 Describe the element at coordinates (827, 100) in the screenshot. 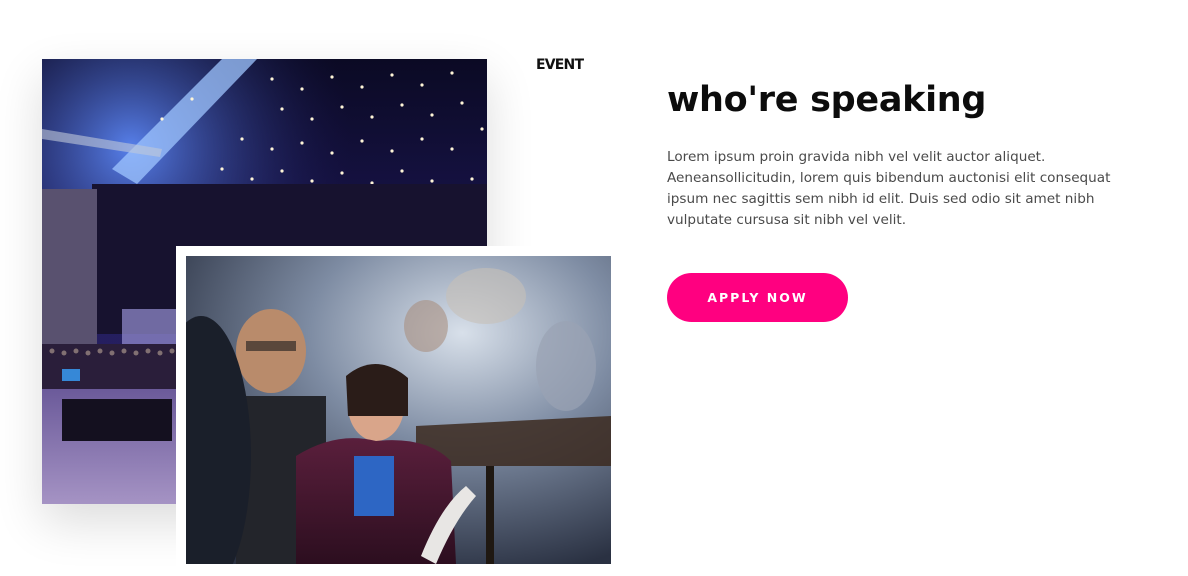

I see `section-headline: who're speaking` at that location.